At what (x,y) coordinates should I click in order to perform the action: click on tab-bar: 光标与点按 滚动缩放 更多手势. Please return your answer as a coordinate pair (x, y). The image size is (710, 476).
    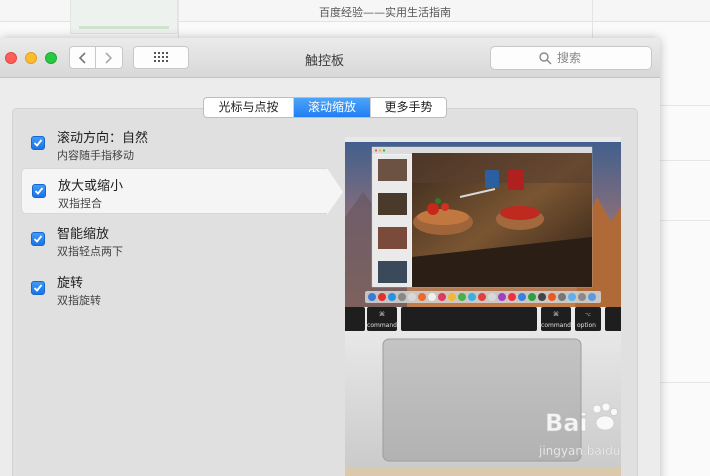
    Looking at the image, I should click on (325, 107).